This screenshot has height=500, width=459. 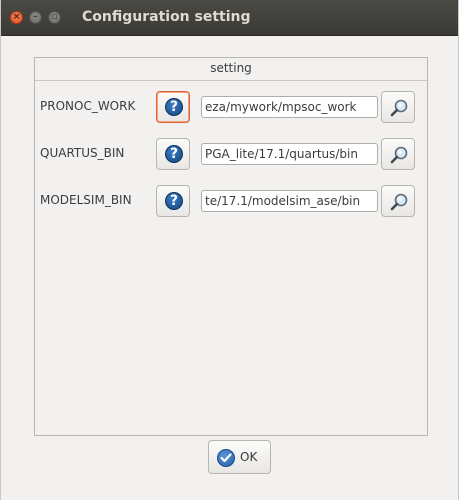 What do you see at coordinates (289, 107) in the screenshot?
I see `path-field-pronoc-work: eza/mywork/mpsoc_work` at bounding box center [289, 107].